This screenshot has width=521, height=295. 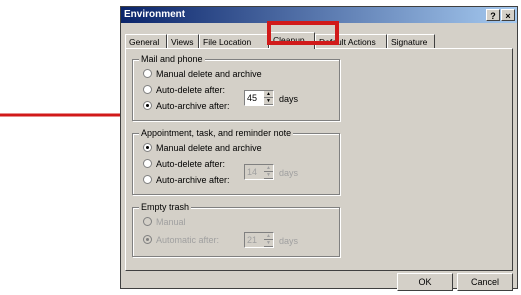 I want to click on tab-file-location: File Location, so click(x=234, y=41).